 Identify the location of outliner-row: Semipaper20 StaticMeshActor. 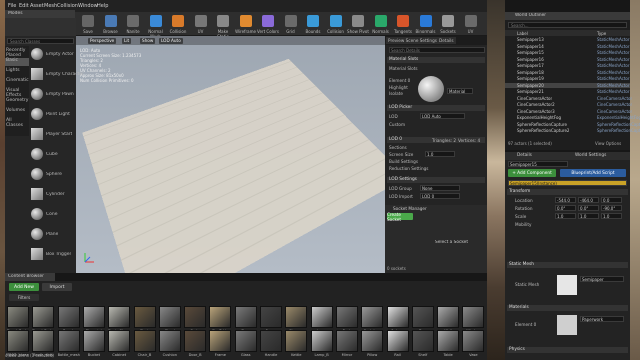
(567, 85).